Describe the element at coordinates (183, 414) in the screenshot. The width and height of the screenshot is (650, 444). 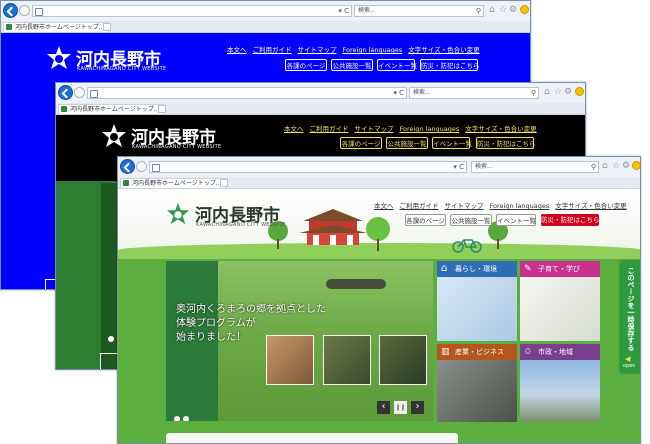
I see `slider-dots` at that location.